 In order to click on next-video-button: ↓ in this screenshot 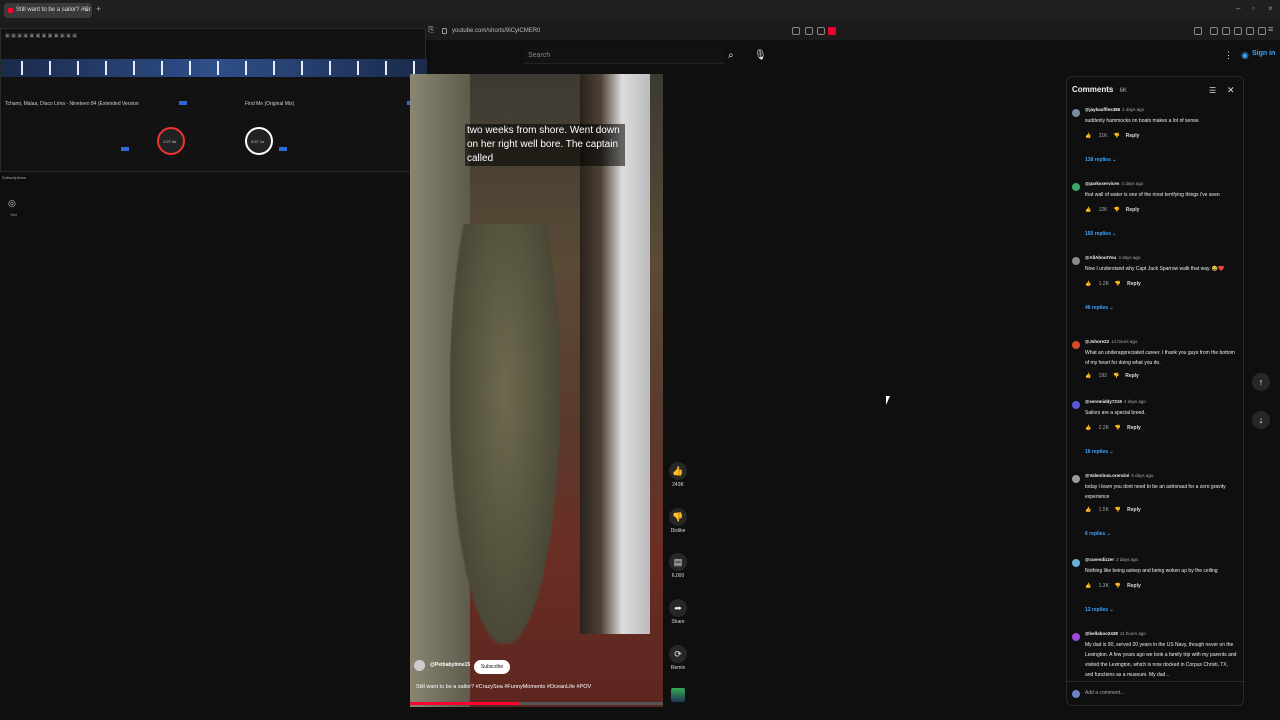, I will do `click(1261, 420)`.